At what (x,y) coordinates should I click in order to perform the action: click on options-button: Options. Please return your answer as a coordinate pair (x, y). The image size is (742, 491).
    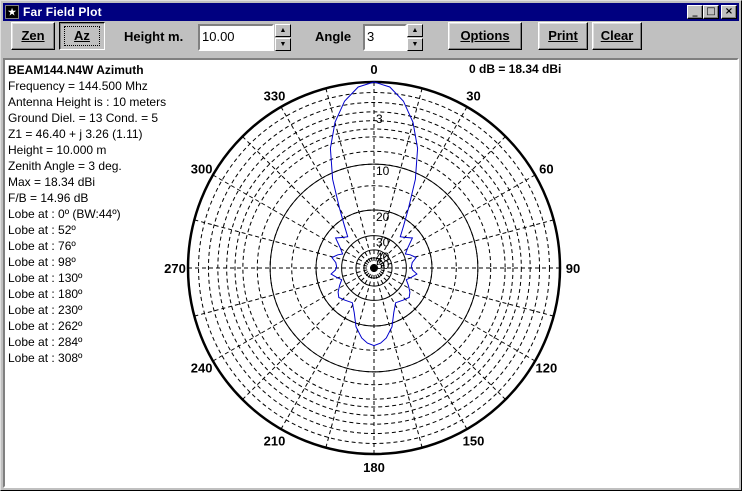
    Looking at the image, I should click on (485, 36).